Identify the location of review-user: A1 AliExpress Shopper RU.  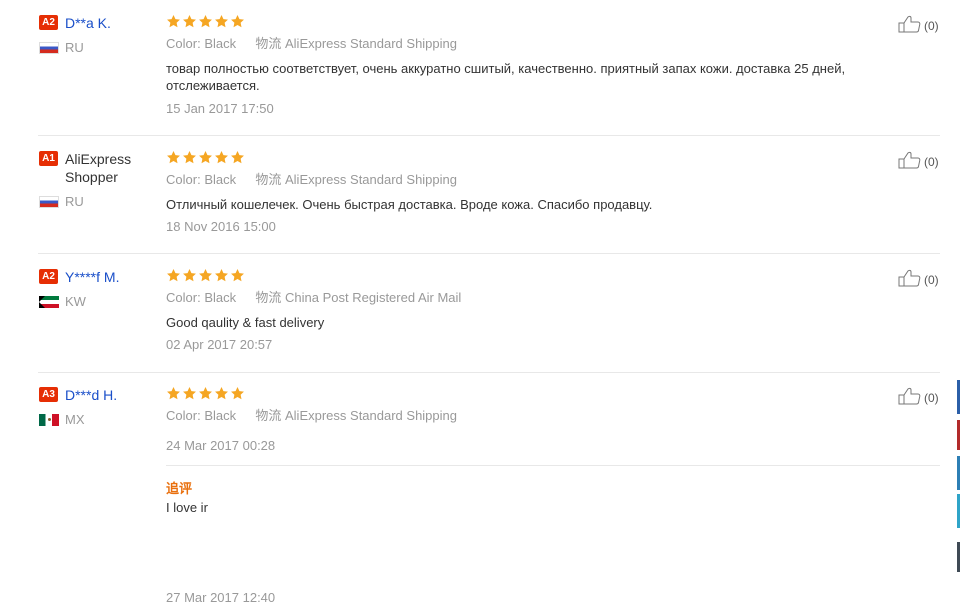
(99, 179).